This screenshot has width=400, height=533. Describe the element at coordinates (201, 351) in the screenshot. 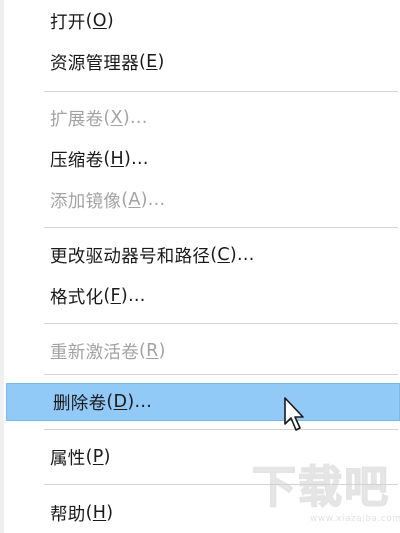

I see `menu-item-reactivate-volume: 重新激活卷(R)` at that location.